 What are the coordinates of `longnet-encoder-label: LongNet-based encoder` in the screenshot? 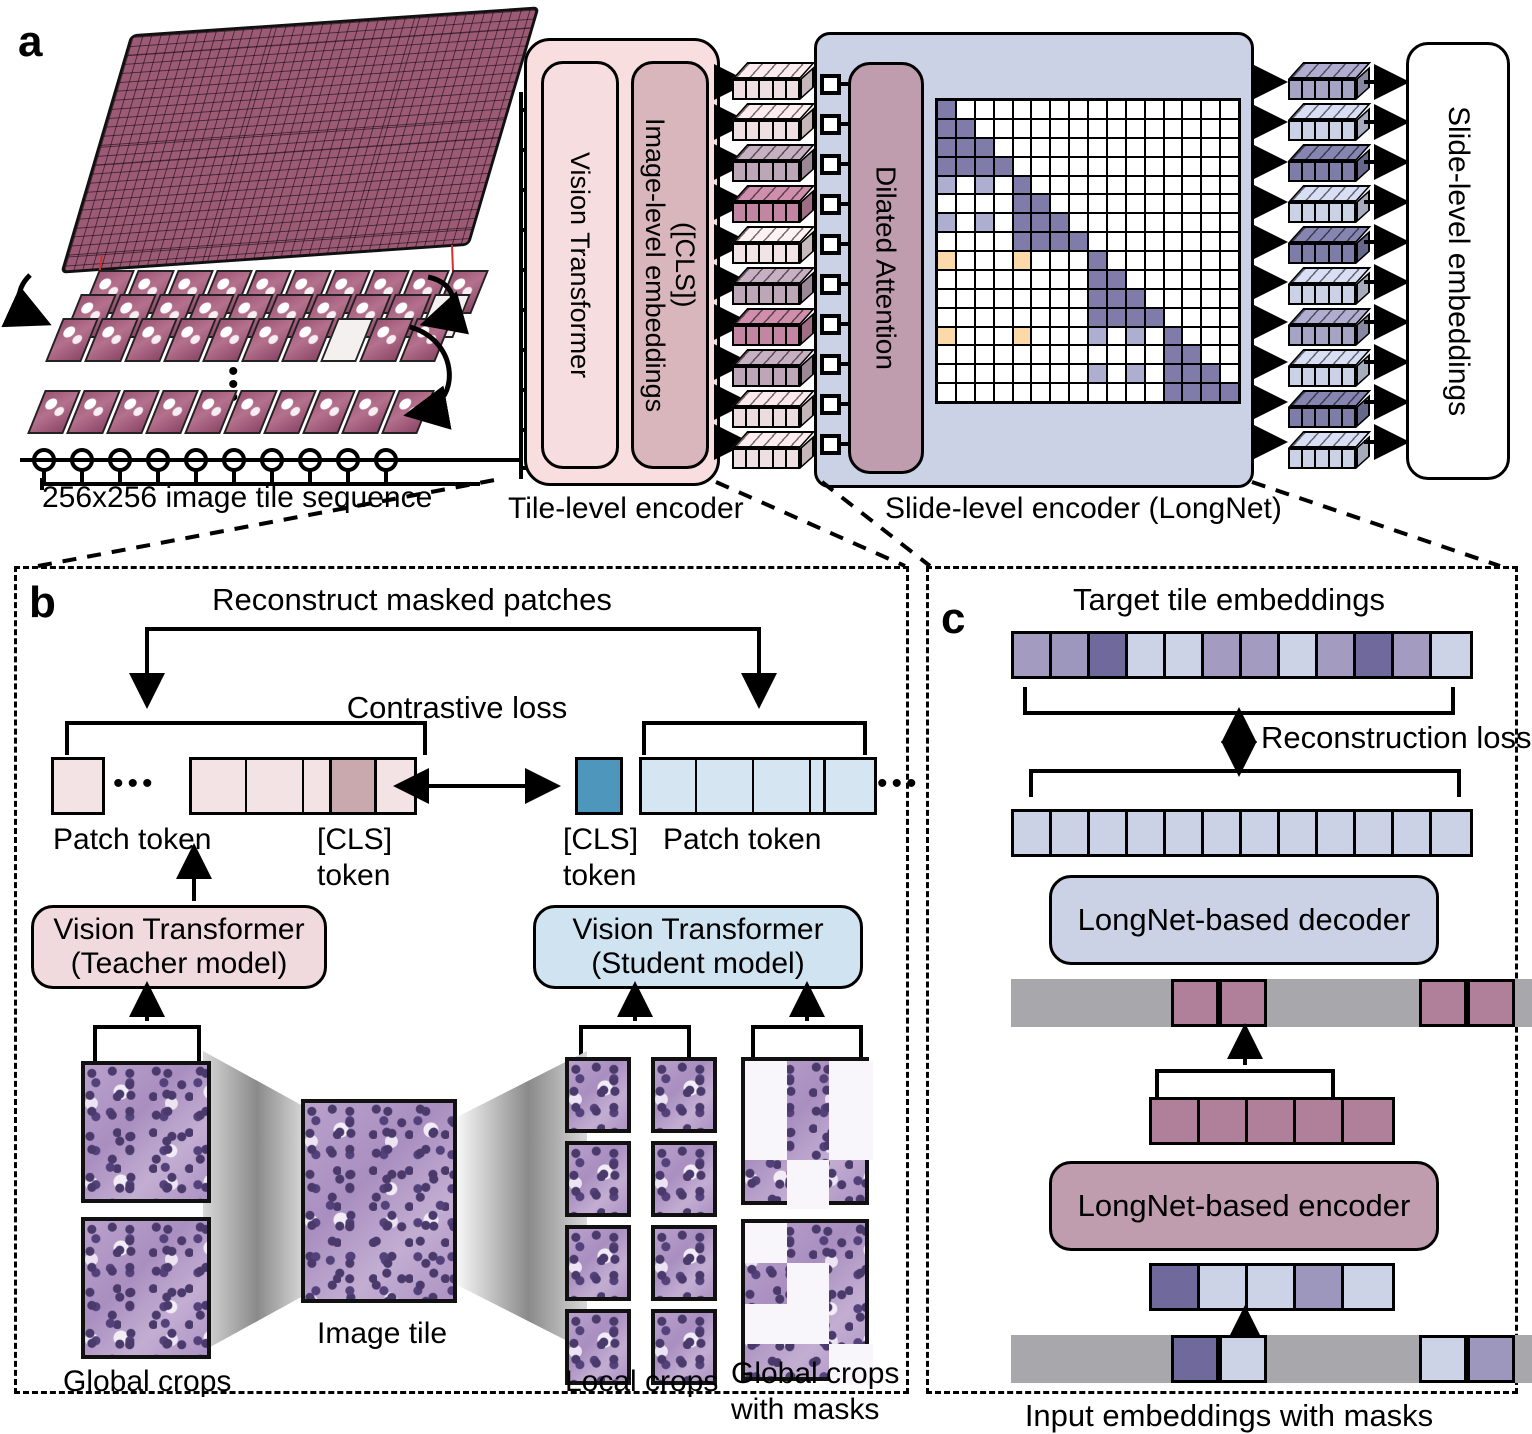 It's located at (1244, 1205).